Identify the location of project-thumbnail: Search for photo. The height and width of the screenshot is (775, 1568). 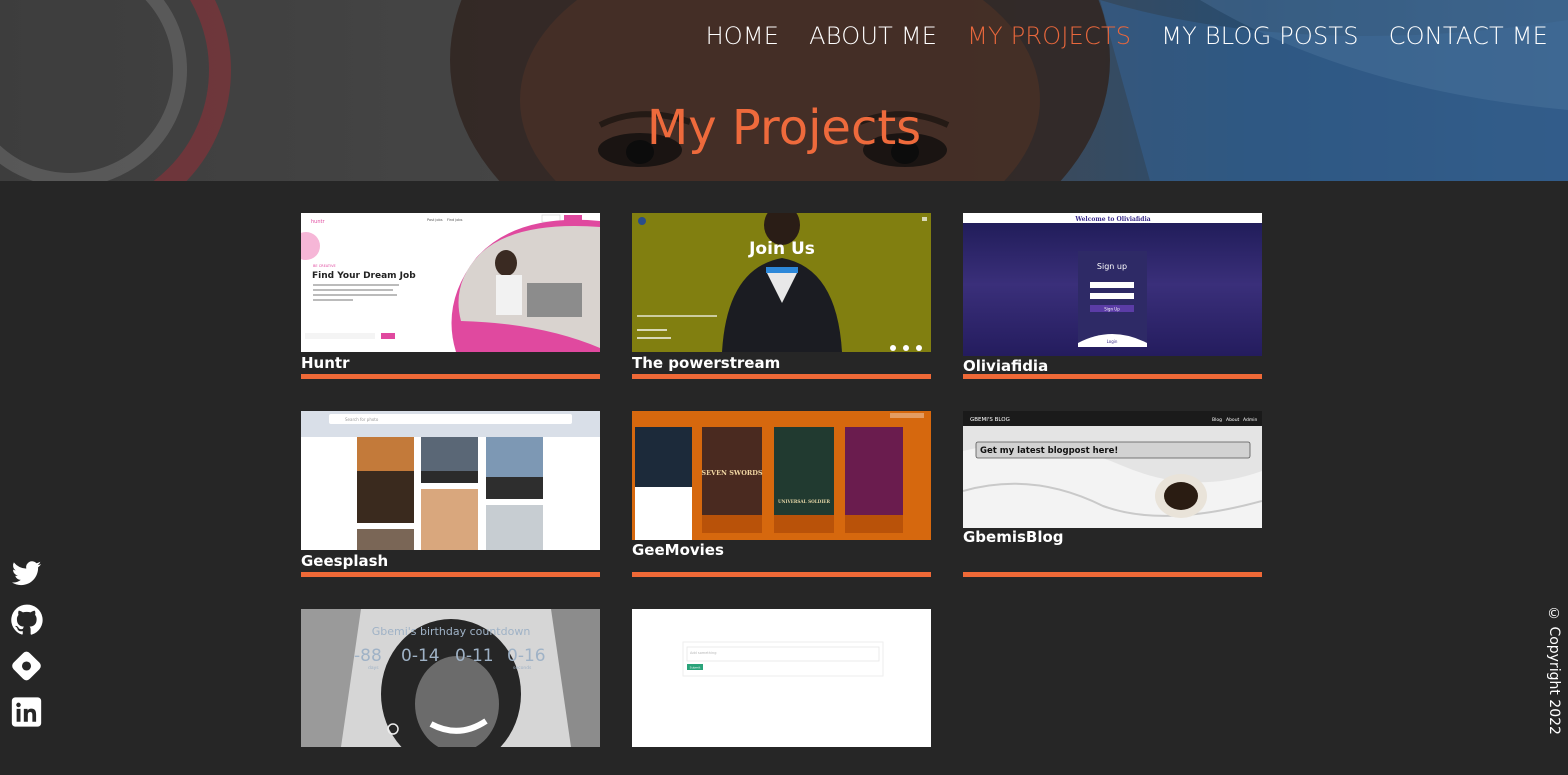
(450, 480).